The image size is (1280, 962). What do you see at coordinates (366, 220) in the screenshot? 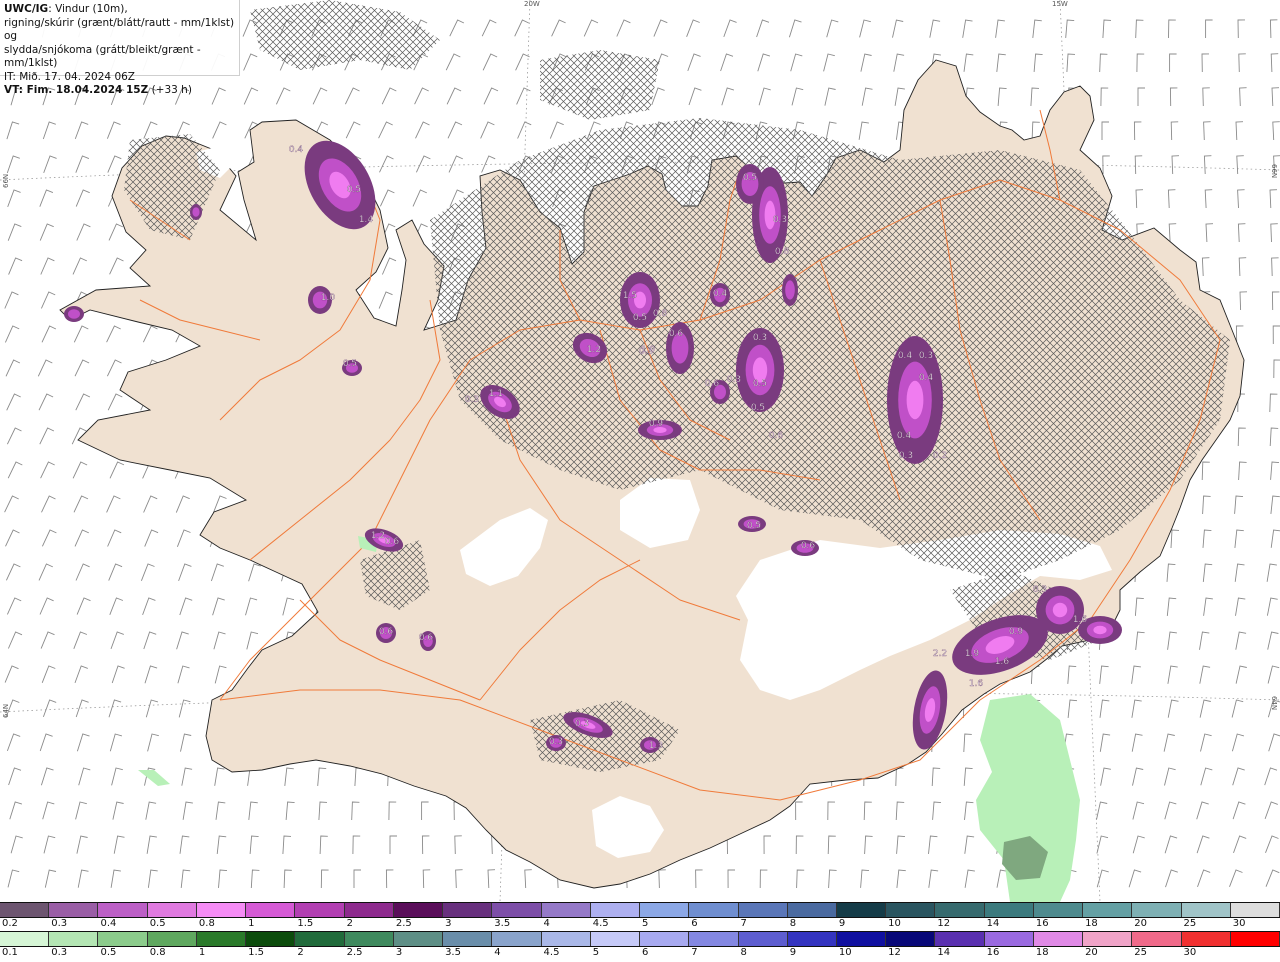
I see `precip-value-label: 1.4` at bounding box center [366, 220].